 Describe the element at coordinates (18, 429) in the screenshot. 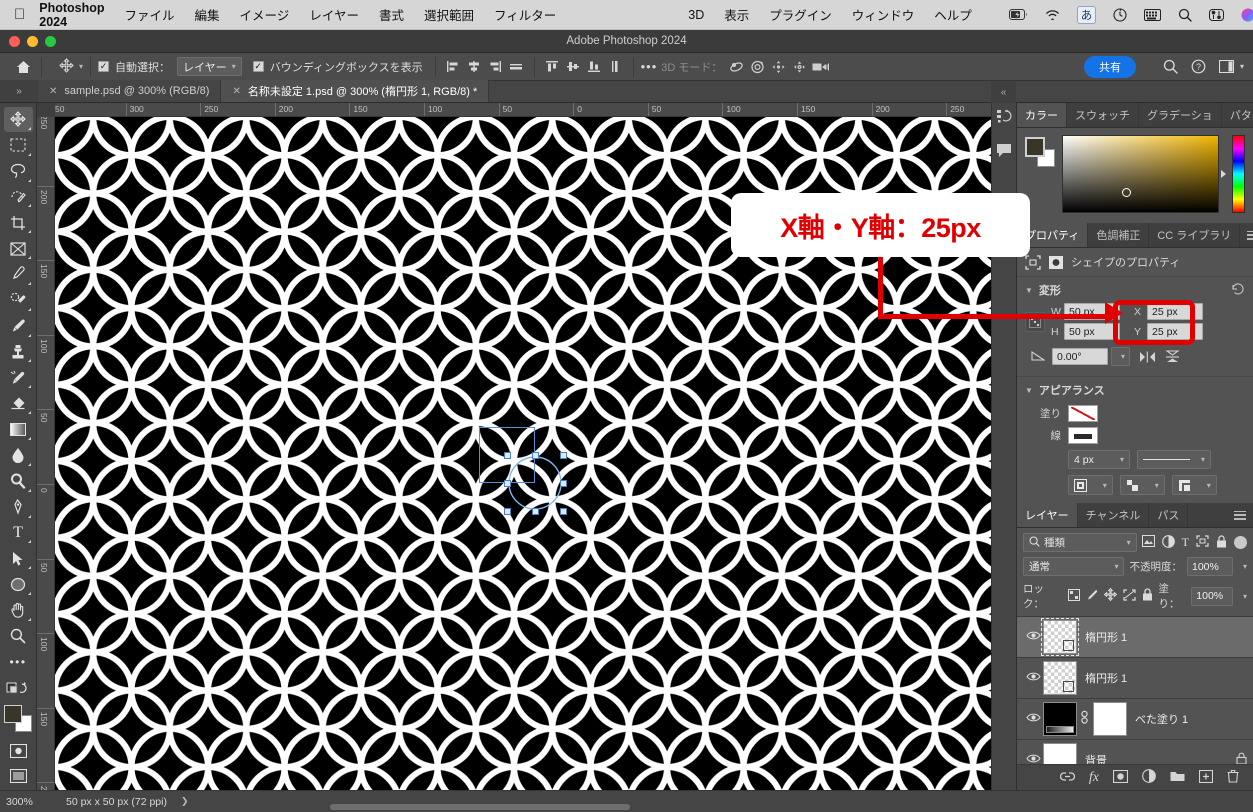

I see `gradient-tool` at that location.